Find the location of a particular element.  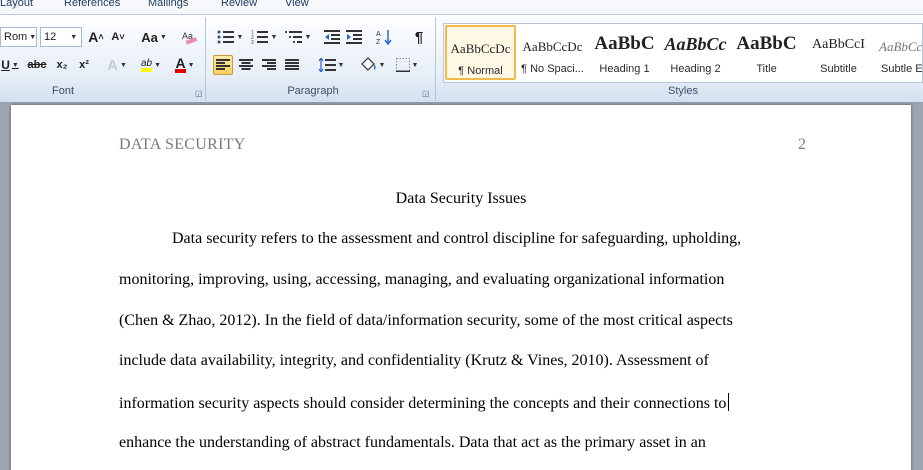

style-heading-1: AaBbC Heading 1 is located at coordinates (624, 52).